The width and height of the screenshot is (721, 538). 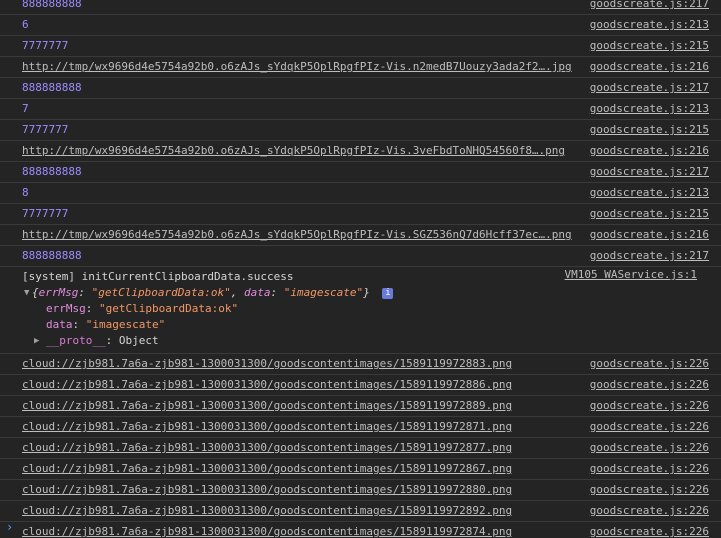 I want to click on summary-value-errmsg: "getClipboardData:ok", so click(x=161, y=292).